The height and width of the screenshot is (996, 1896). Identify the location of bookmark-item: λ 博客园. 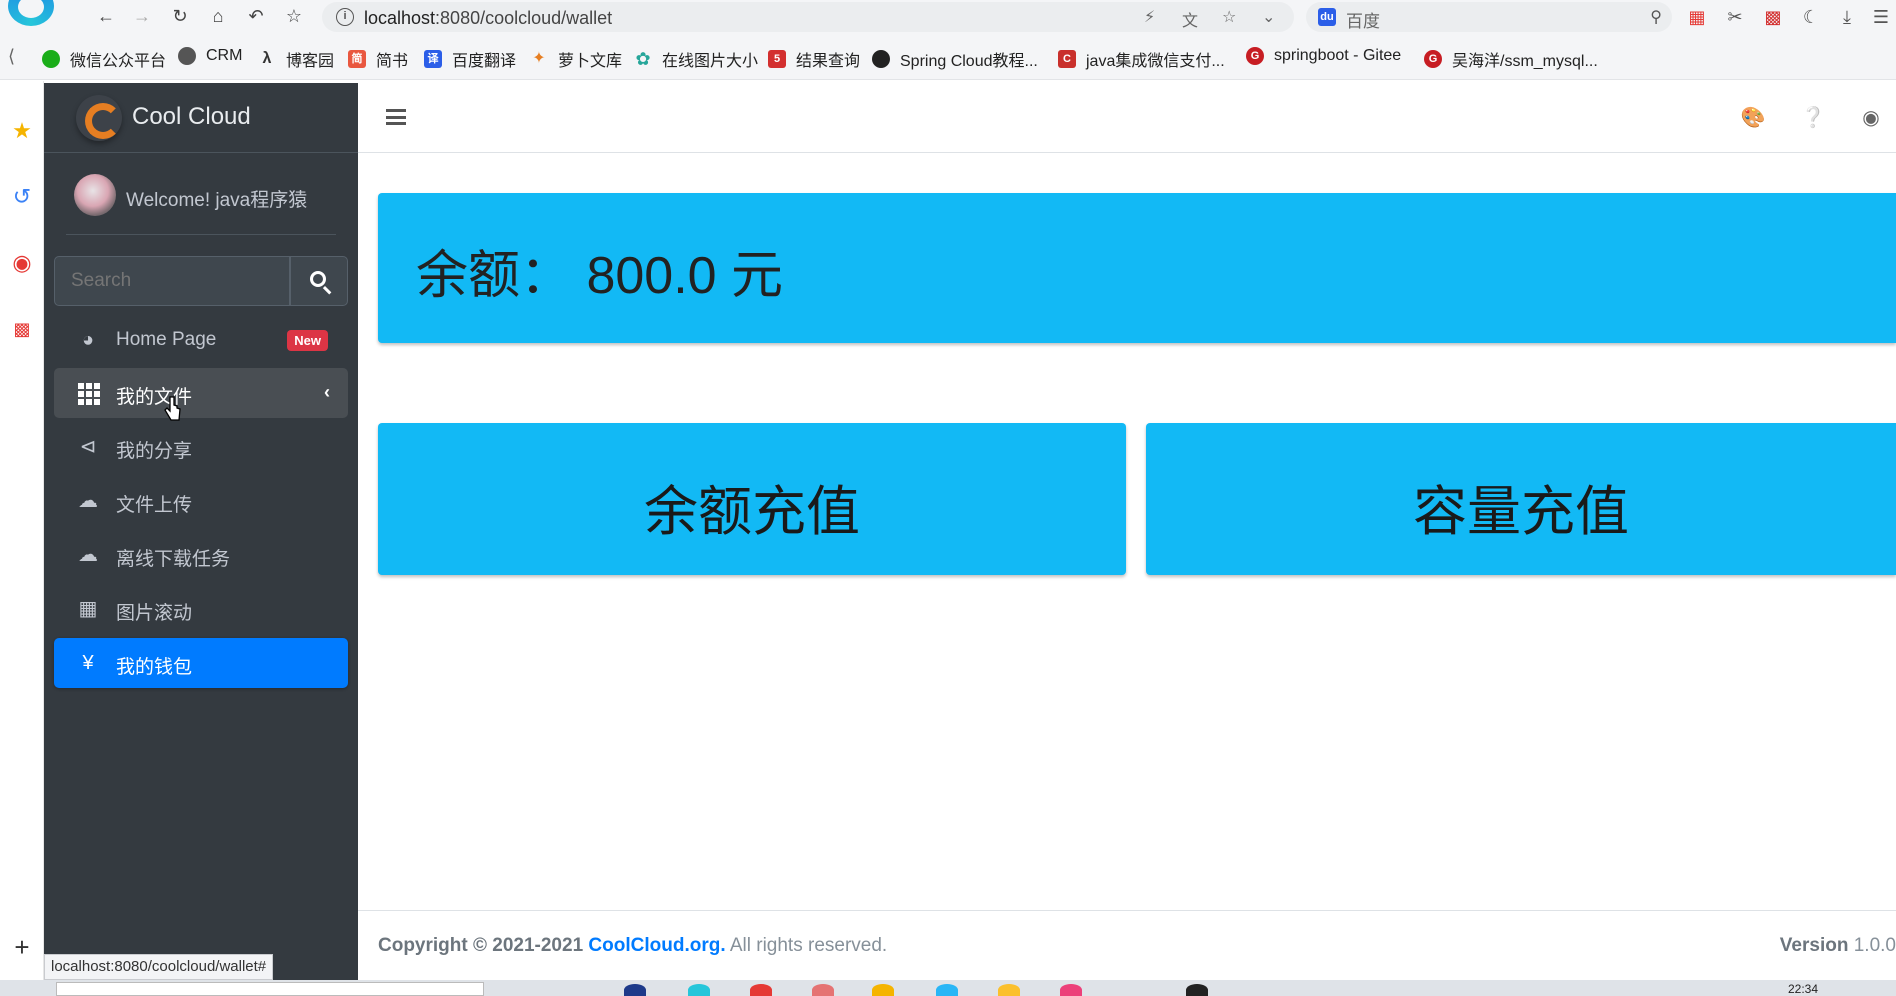
(296, 59).